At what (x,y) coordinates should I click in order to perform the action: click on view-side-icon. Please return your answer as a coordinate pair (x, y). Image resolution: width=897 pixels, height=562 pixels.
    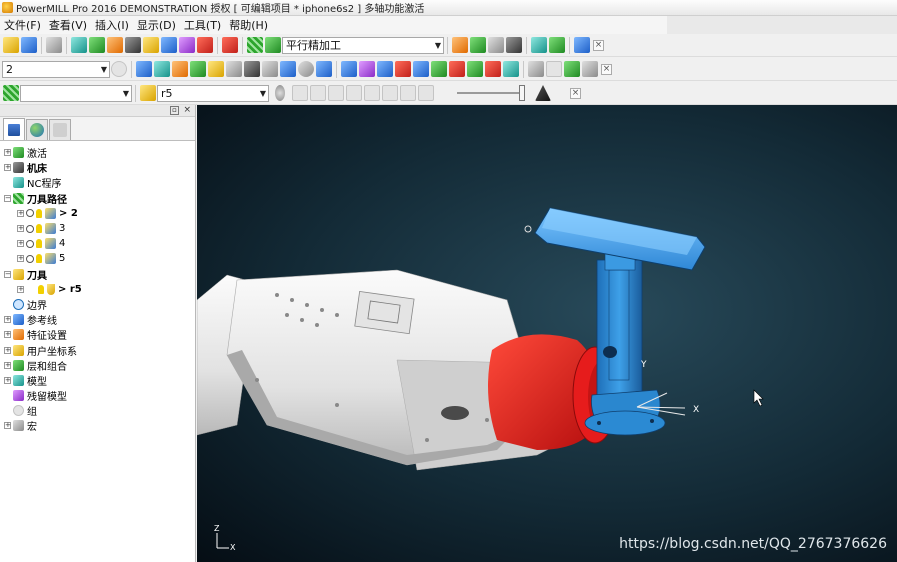
    Looking at the image, I should click on (198, 69).